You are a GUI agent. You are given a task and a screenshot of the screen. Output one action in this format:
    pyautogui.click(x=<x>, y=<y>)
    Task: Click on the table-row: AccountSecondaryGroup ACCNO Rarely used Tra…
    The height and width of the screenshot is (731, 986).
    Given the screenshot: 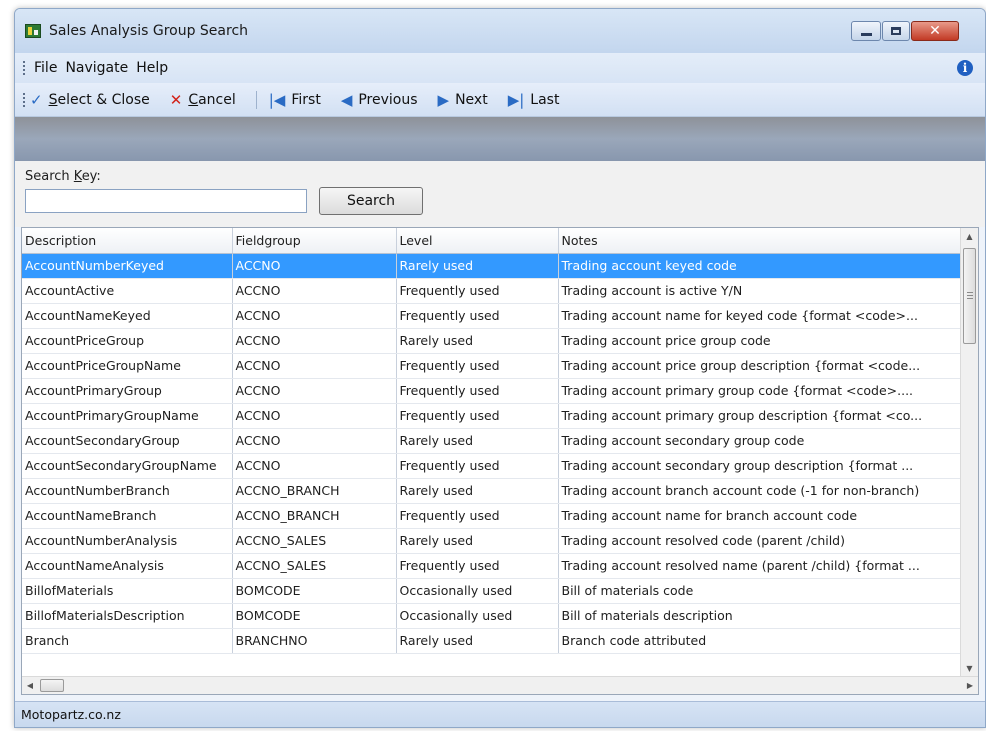 What is the action you would take?
    pyautogui.click(x=491, y=441)
    